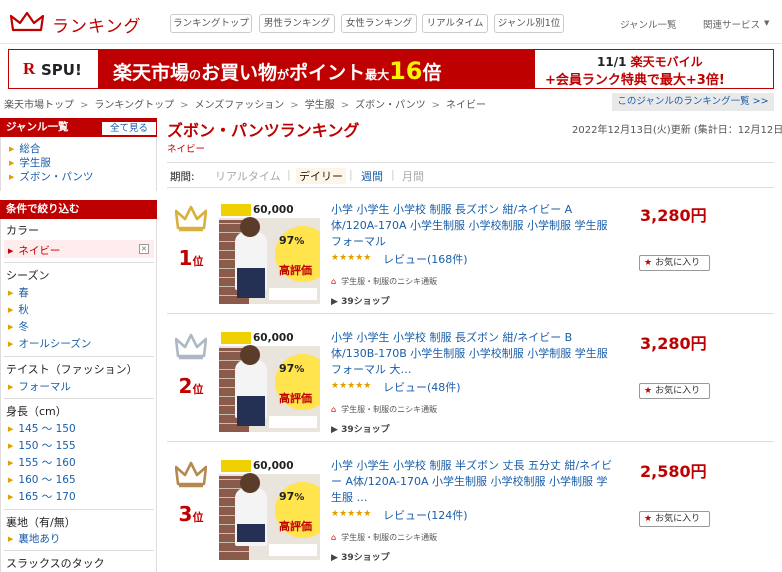 This screenshot has width=782, height=572. I want to click on page-subtitle: ネイビー, so click(186, 149).